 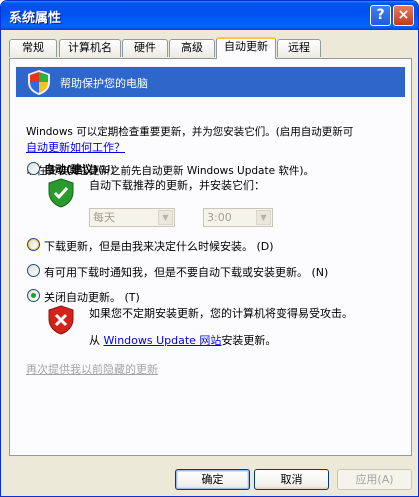 I want to click on tab-hardware: 硬件, so click(x=145, y=48).